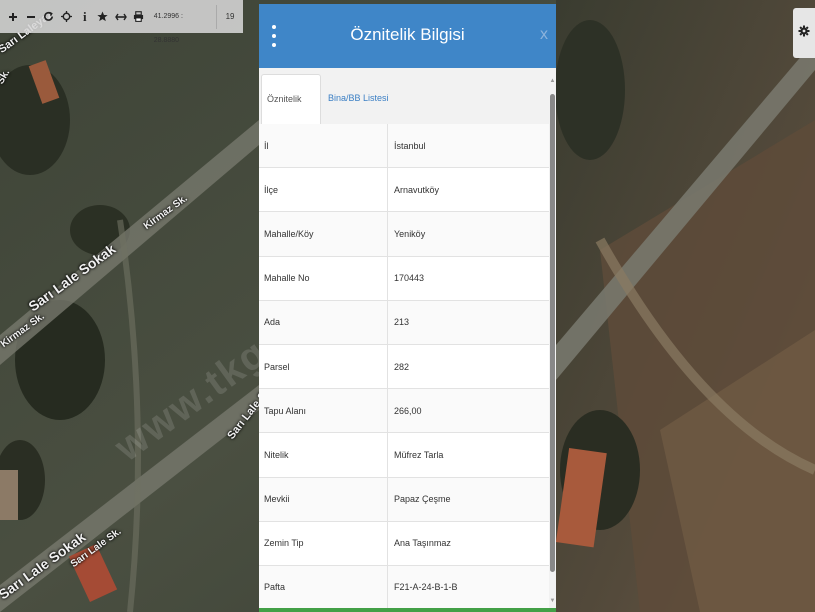 This screenshot has width=815, height=612. I want to click on row-value: 282, so click(402, 366).